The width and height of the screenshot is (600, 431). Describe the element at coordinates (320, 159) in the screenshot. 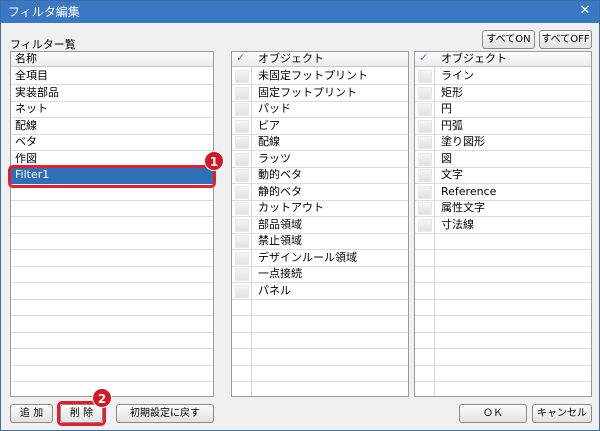

I see `list-item: ラッツ` at that location.